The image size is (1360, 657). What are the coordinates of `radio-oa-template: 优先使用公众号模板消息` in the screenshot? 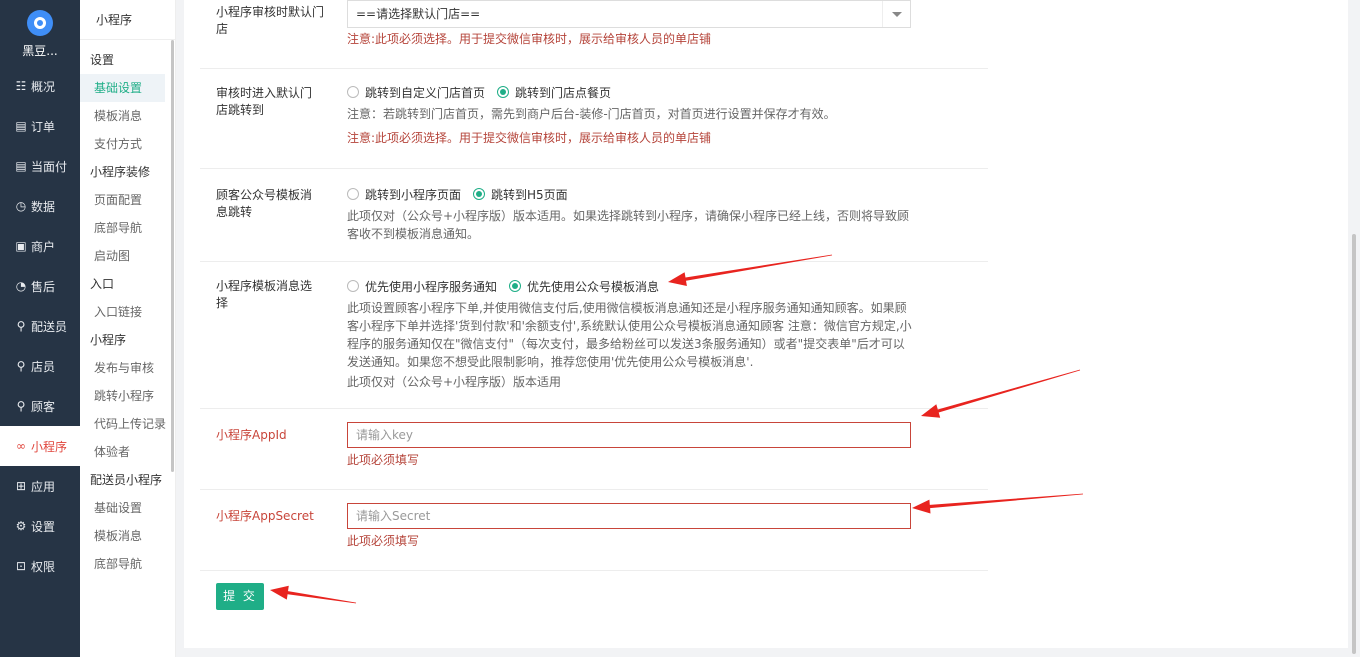 It's located at (584, 286).